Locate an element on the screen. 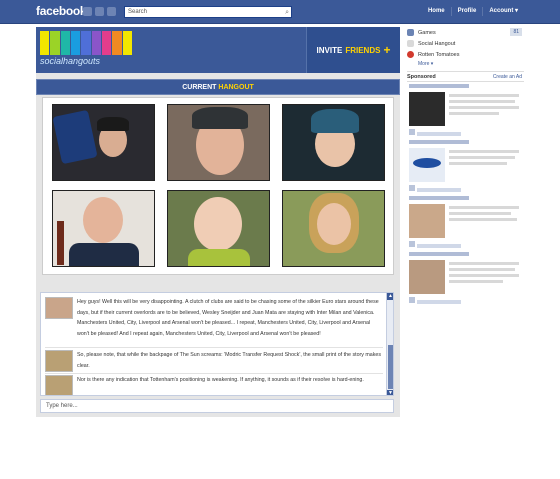  search-placeholder: Search is located at coordinates (138, 12).